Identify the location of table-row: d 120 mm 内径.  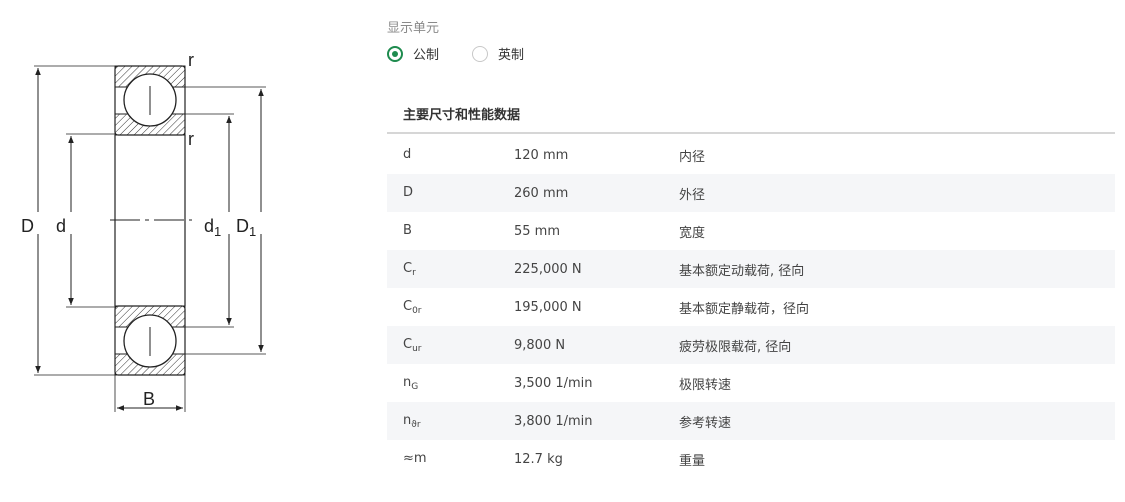
(751, 155).